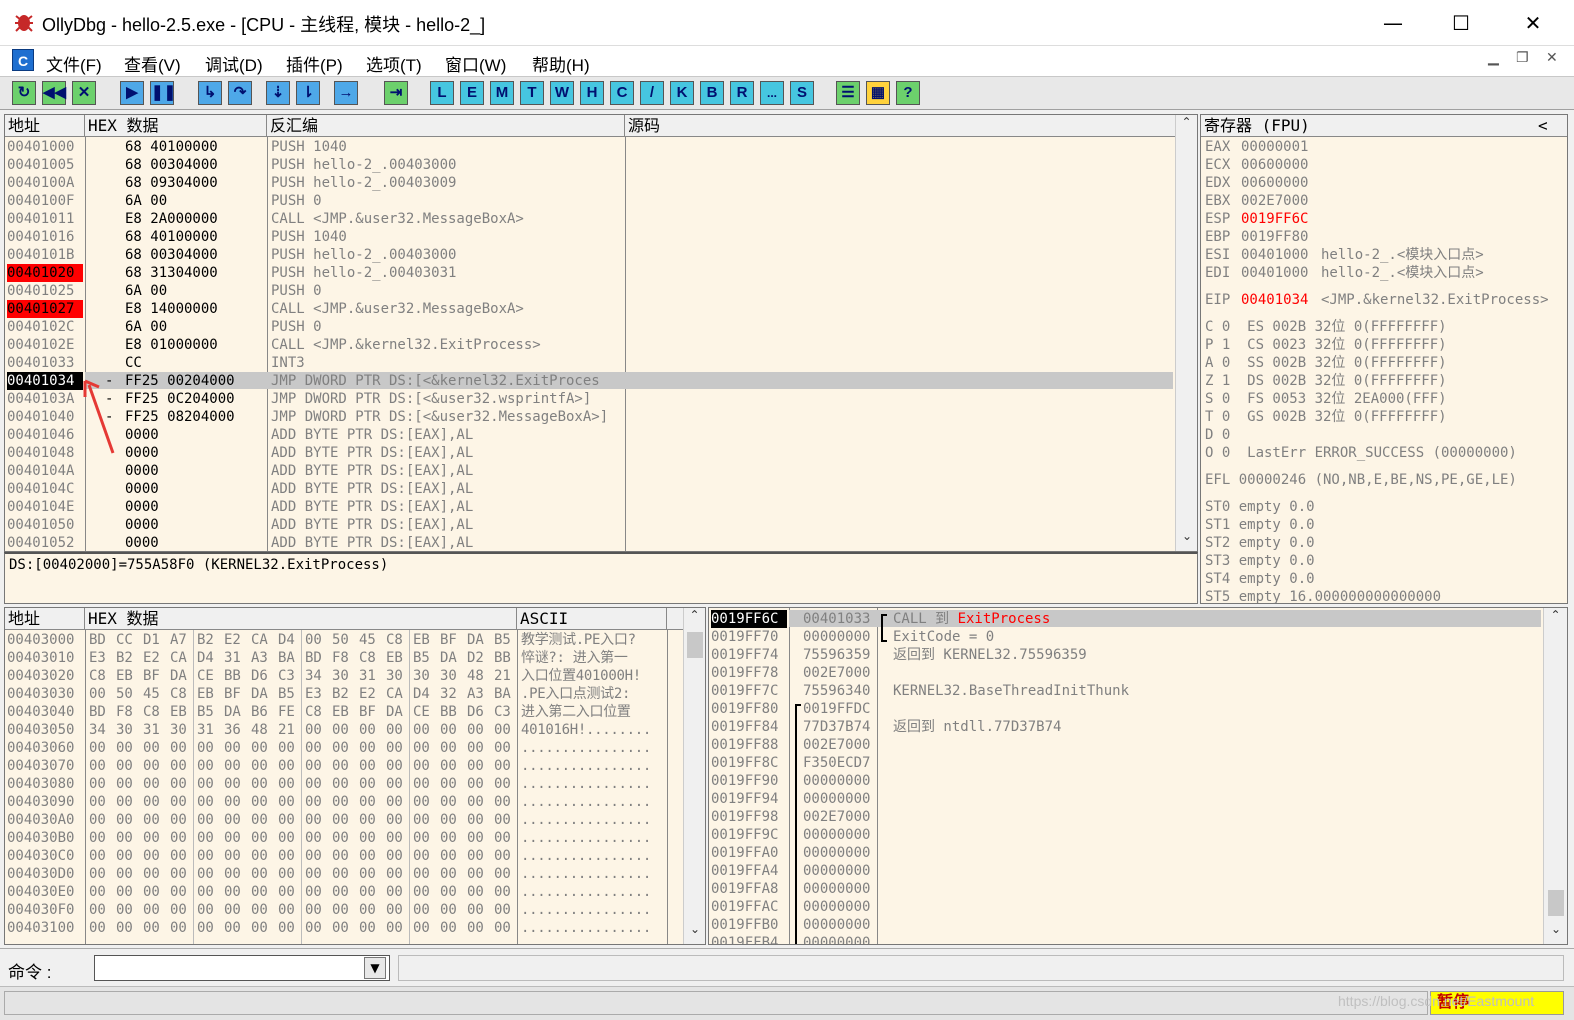 Image resolution: width=1574 pixels, height=1020 pixels. Describe the element at coordinates (590, 453) in the screenshot. I see `disasm-row: 00401048 0000 ADD BYTE PTR DS:[EAX],AL` at that location.